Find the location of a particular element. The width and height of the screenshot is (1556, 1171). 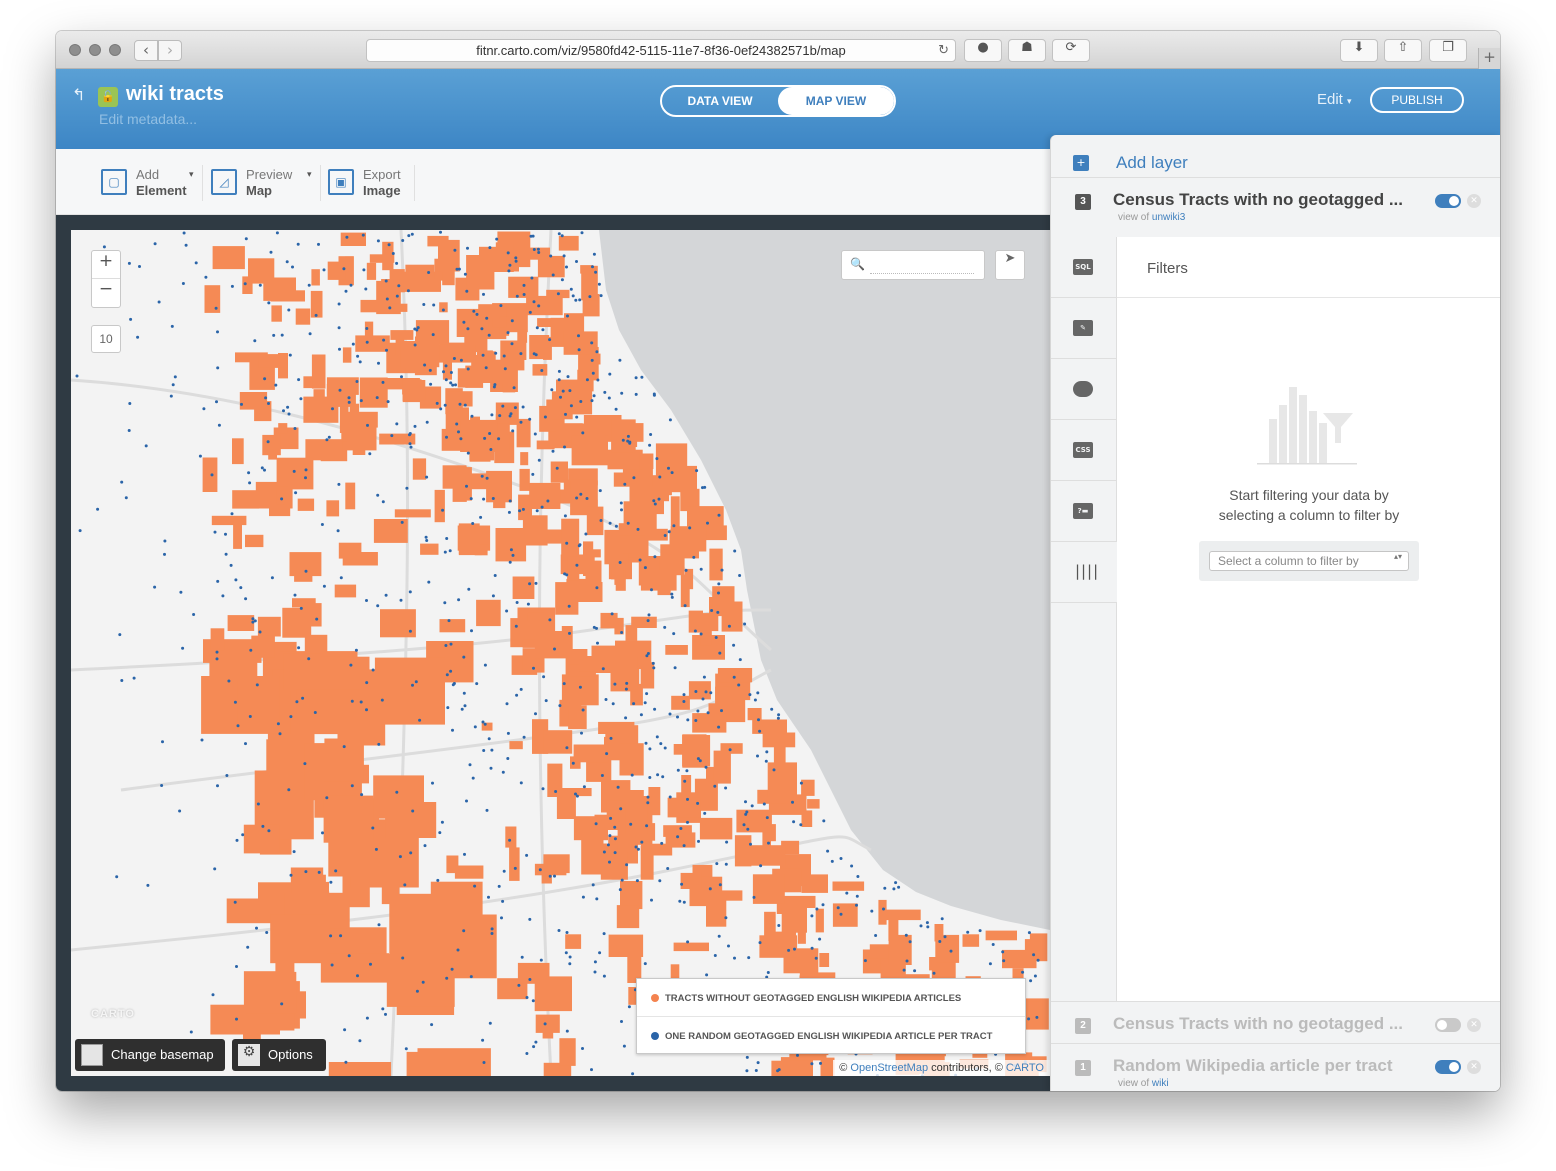

sync-icon: ⟳ is located at coordinates (1071, 50).